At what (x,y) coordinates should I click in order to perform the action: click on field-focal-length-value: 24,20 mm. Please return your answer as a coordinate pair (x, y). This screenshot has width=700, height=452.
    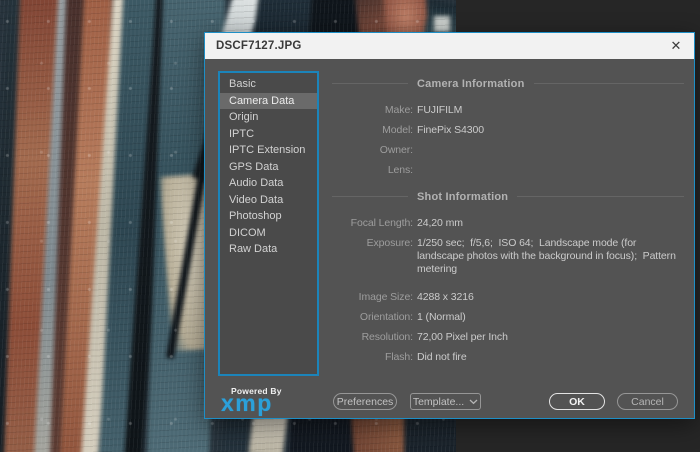
    Looking at the image, I should click on (440, 223).